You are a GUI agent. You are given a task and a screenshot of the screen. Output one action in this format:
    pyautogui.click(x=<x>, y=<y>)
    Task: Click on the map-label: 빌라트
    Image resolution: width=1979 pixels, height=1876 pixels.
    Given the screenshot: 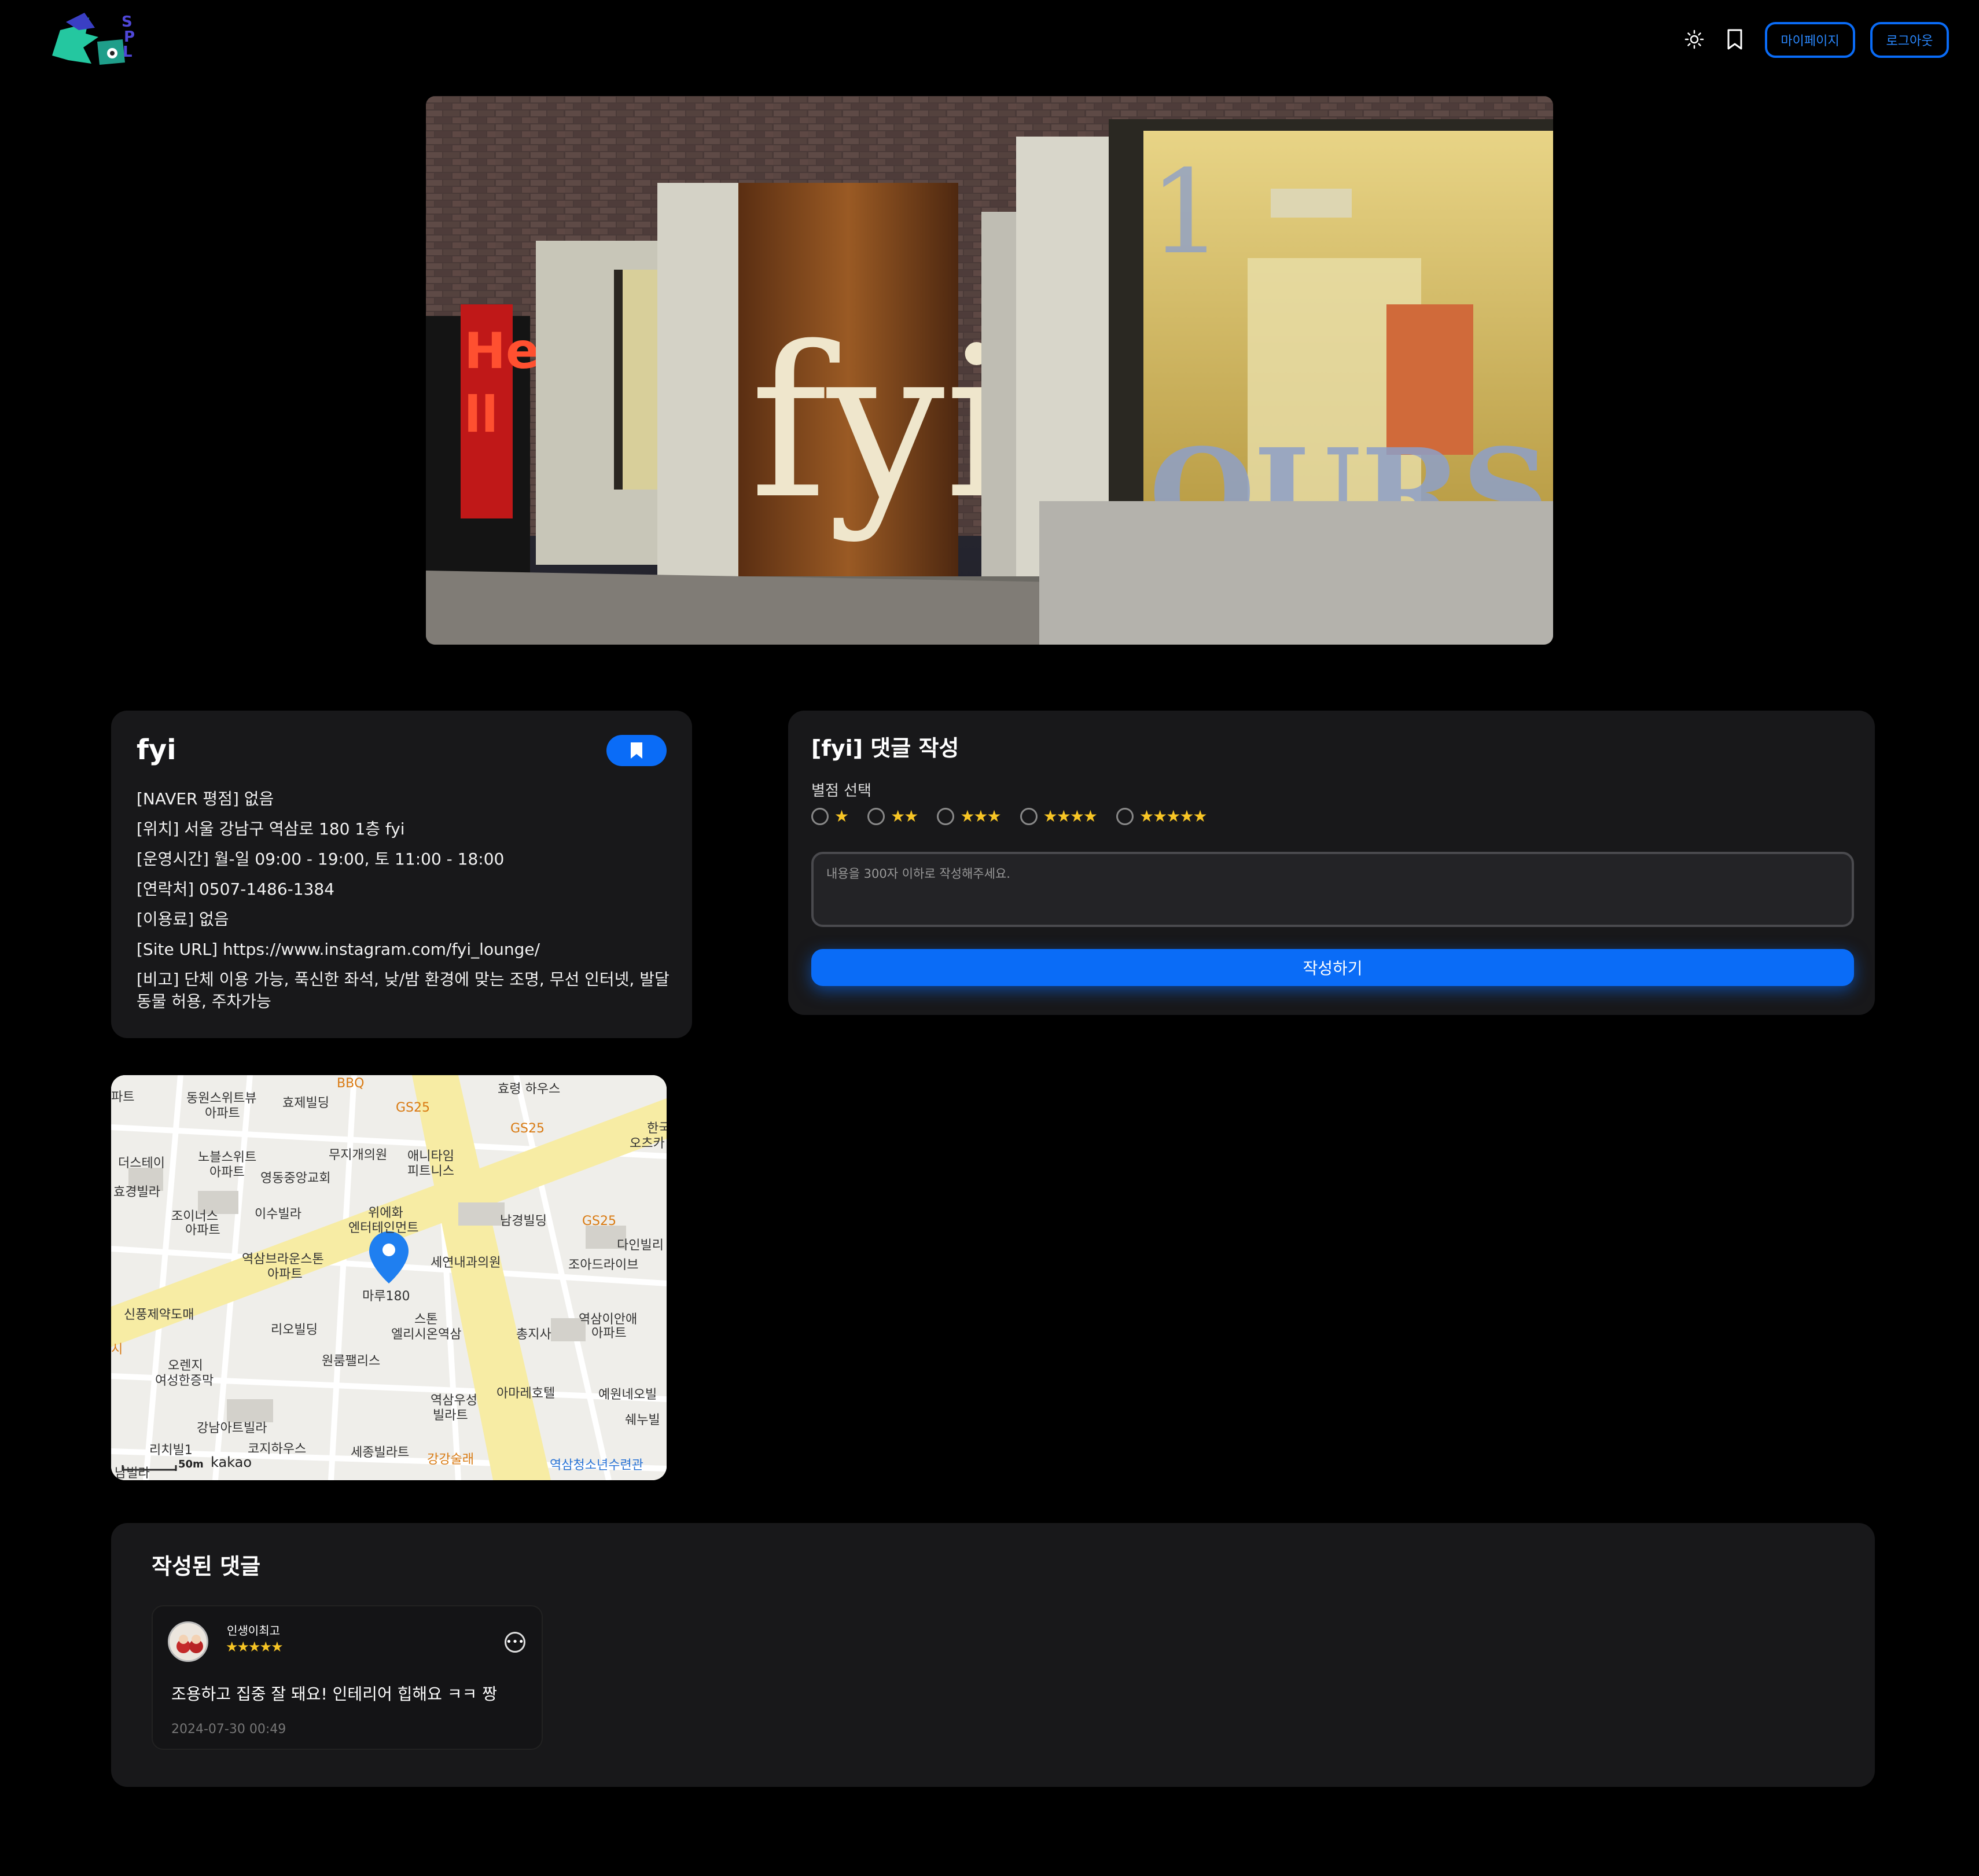 What is the action you would take?
    pyautogui.click(x=450, y=1416)
    